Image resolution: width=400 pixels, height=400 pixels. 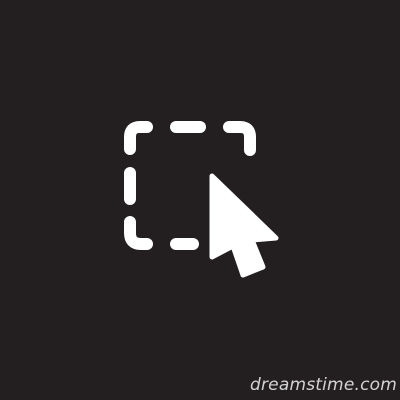 I want to click on selection-corner-top-left, so click(x=138, y=138).